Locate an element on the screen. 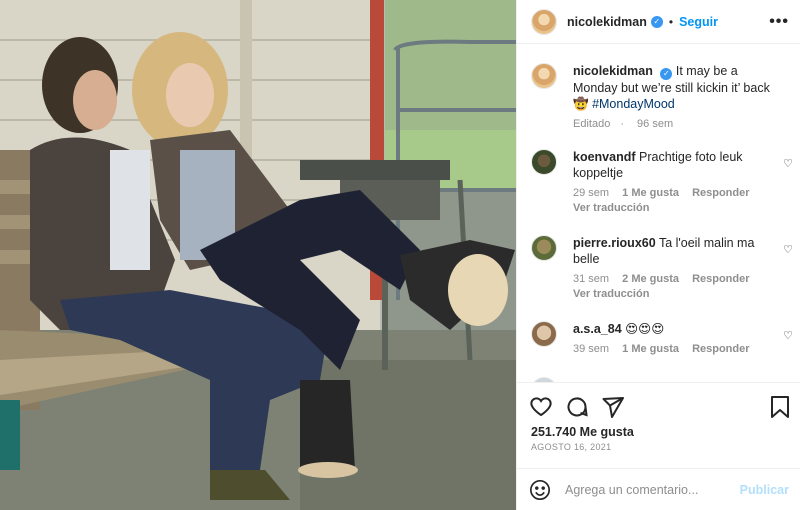 The image size is (800, 510). comment-text: 😍😍😍 is located at coordinates (645, 329).